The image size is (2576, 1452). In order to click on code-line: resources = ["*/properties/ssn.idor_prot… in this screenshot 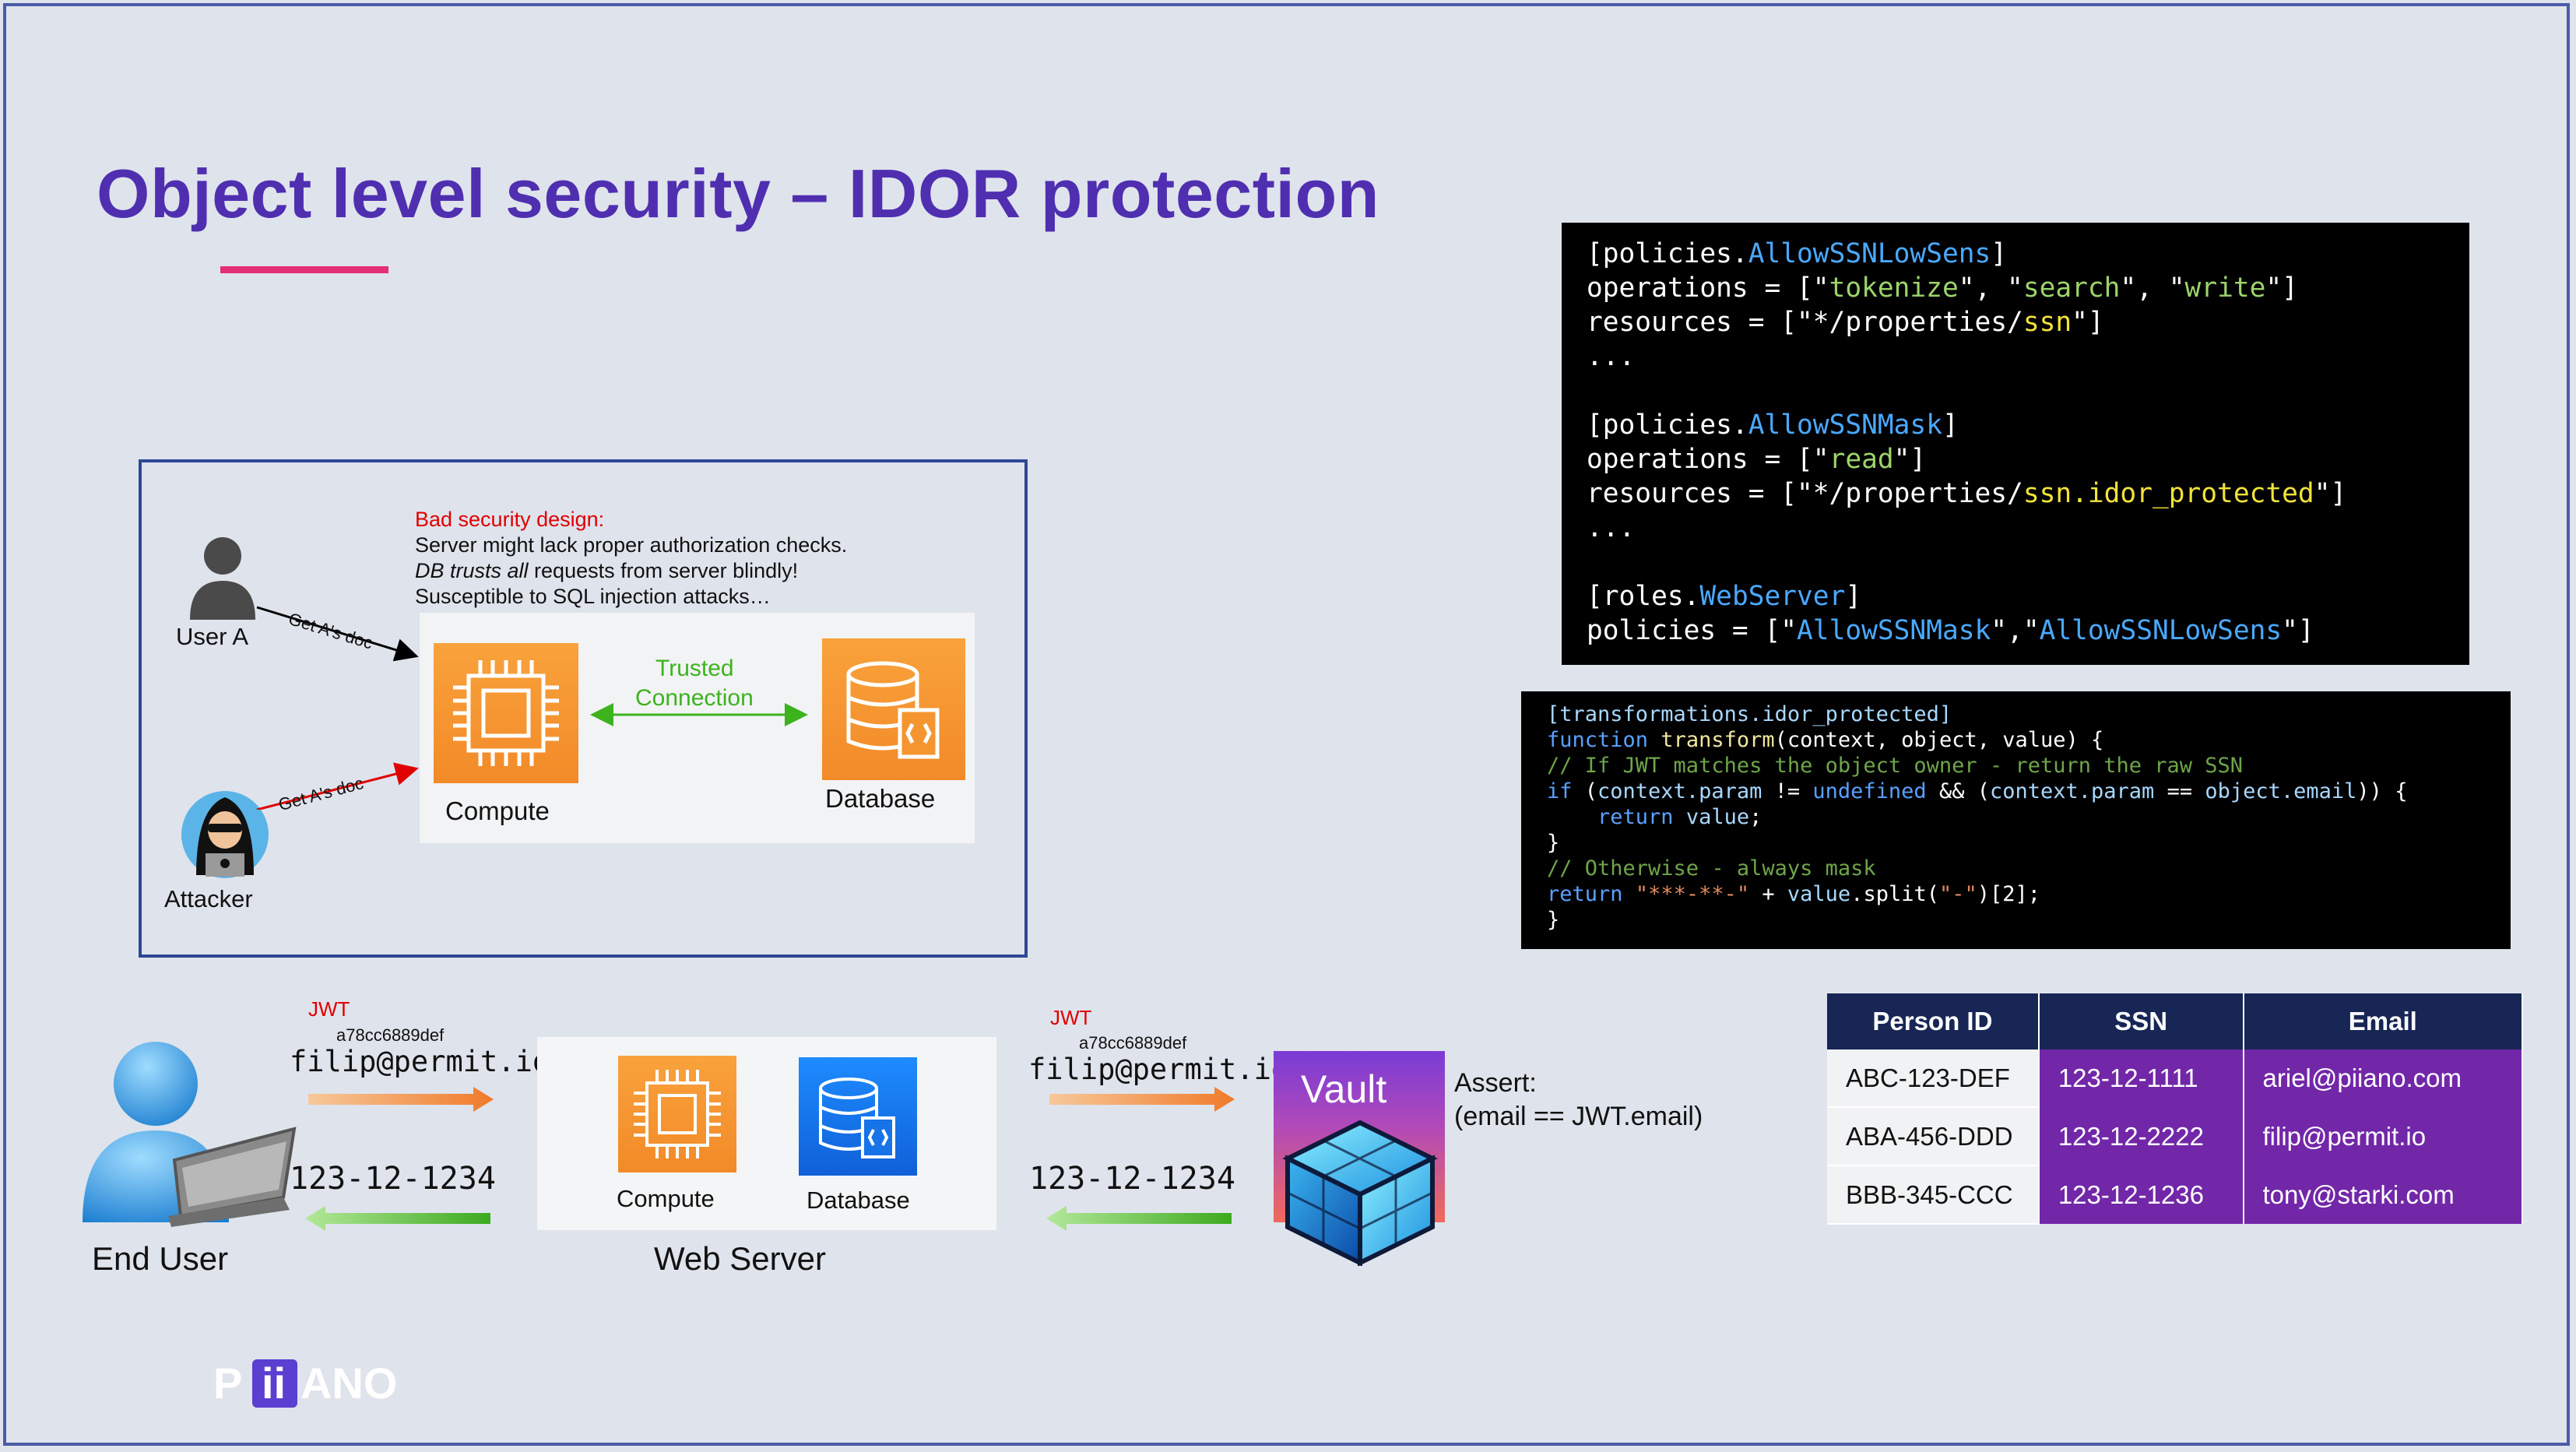, I will do `click(1967, 493)`.